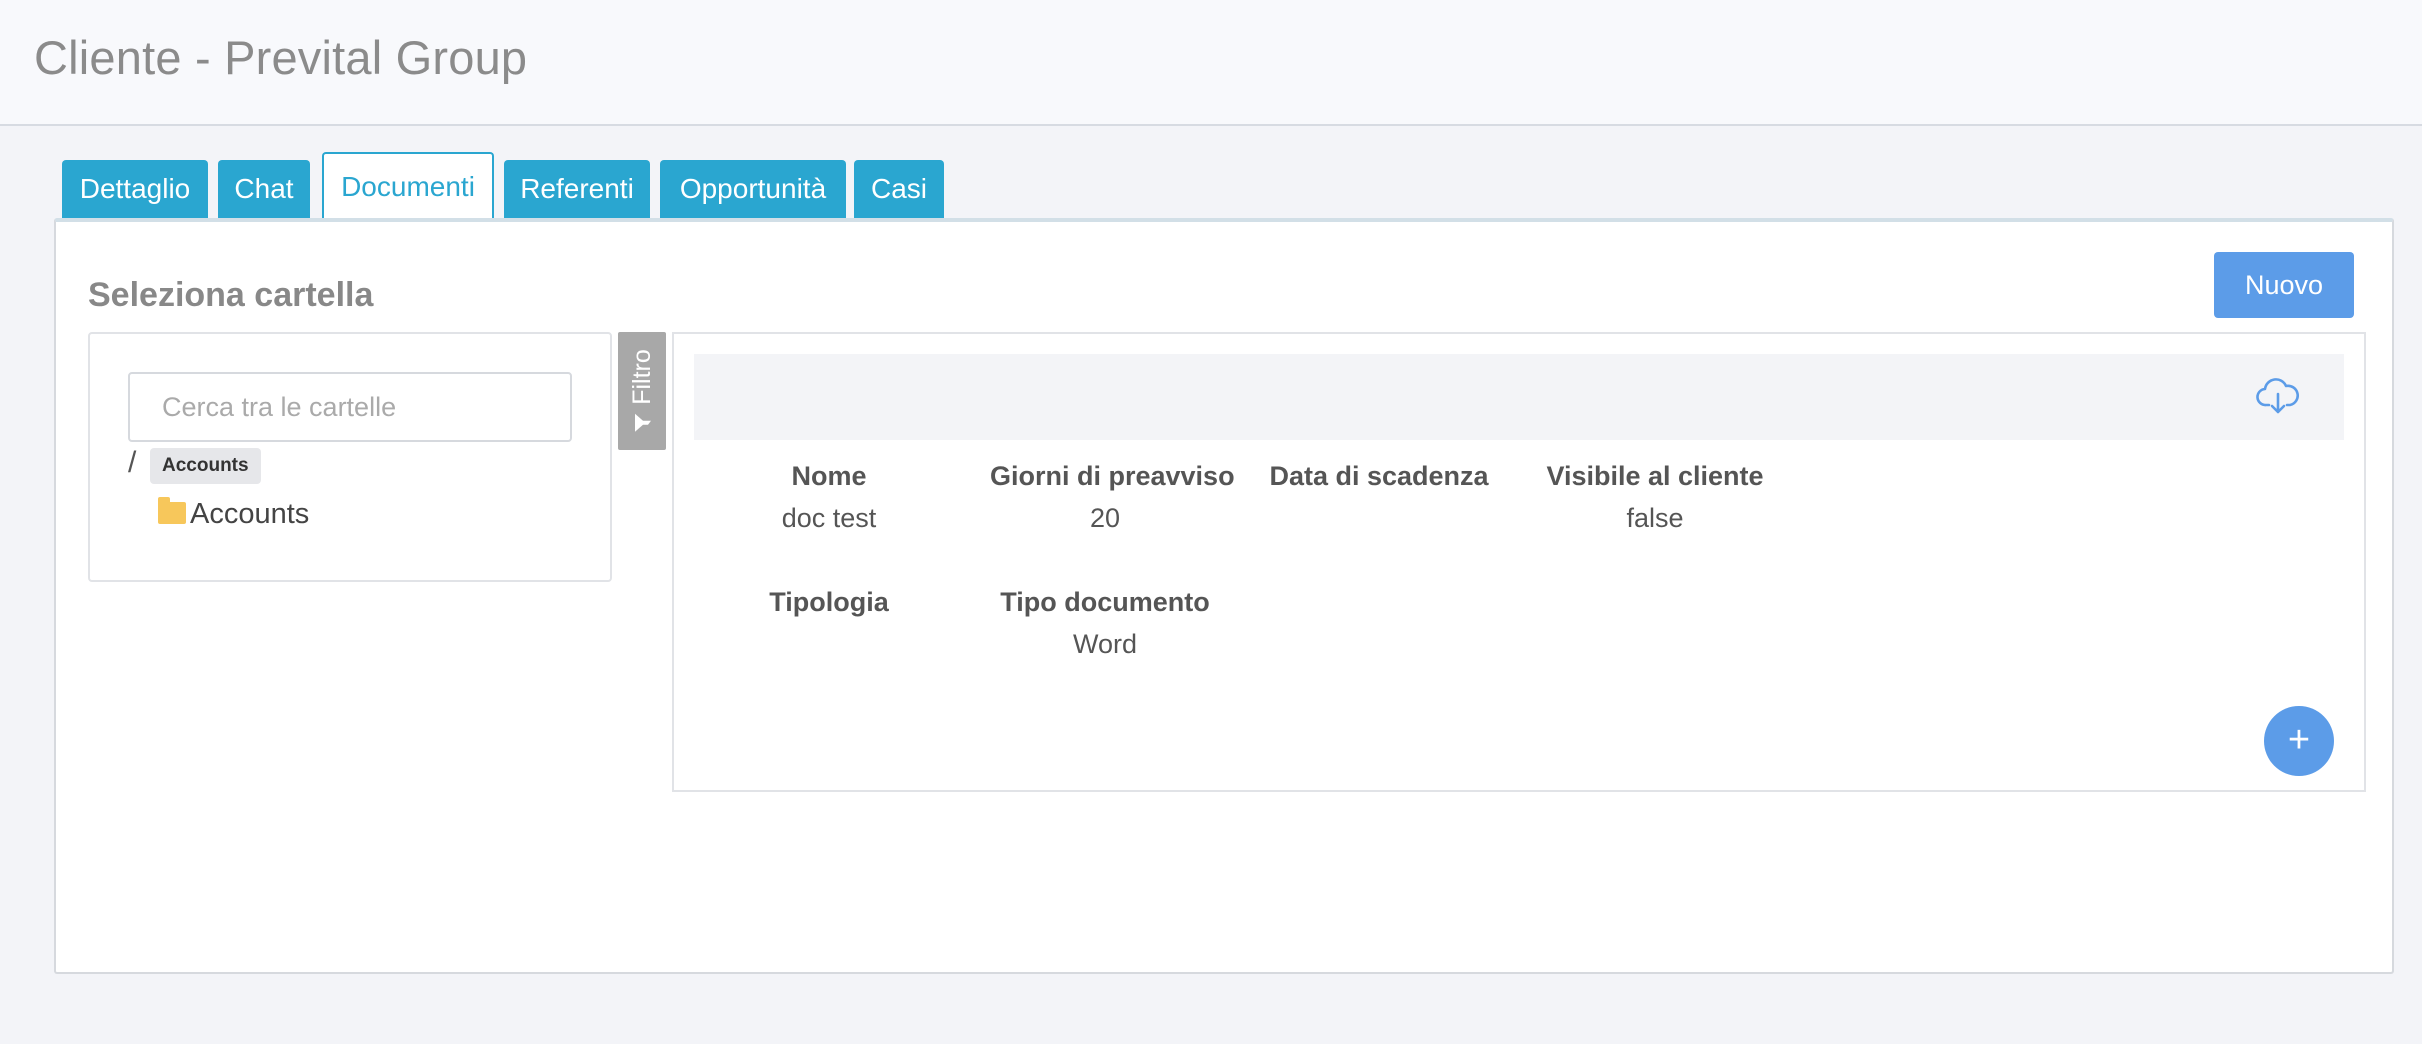 The image size is (2422, 1044). Describe the element at coordinates (350, 407) in the screenshot. I see `folder-search-input` at that location.